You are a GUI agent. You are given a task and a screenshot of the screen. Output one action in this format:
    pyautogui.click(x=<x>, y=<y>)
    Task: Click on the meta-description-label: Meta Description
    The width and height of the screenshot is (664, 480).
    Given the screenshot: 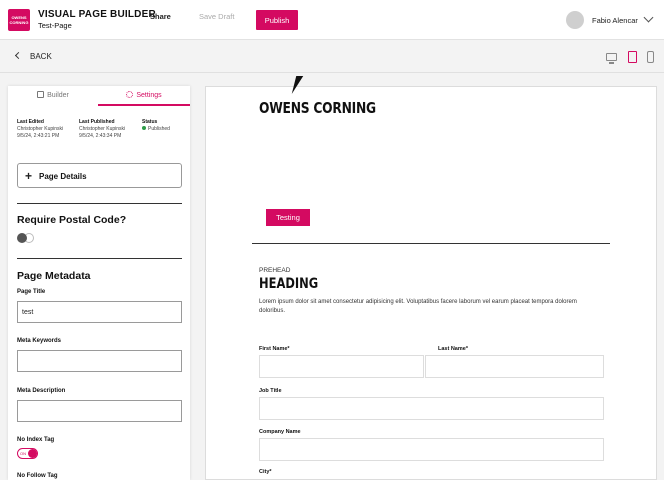 What is the action you would take?
    pyautogui.click(x=41, y=391)
    